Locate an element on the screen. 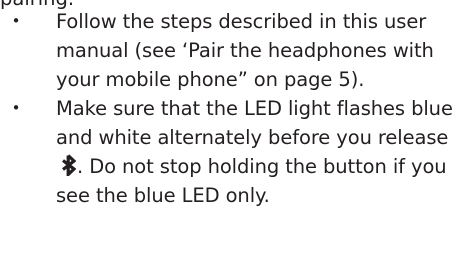 Image resolution: width=461 pixels, height=264 pixels. bluetooth-icon is located at coordinates (69, 165).